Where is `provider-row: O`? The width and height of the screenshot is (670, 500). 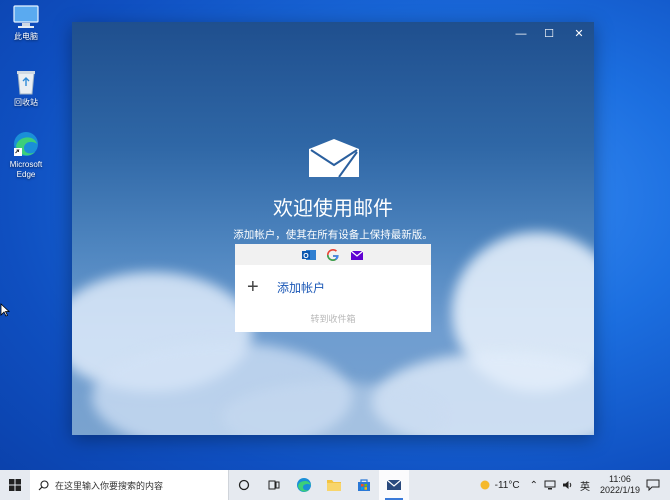
provider-row: O is located at coordinates (333, 254).